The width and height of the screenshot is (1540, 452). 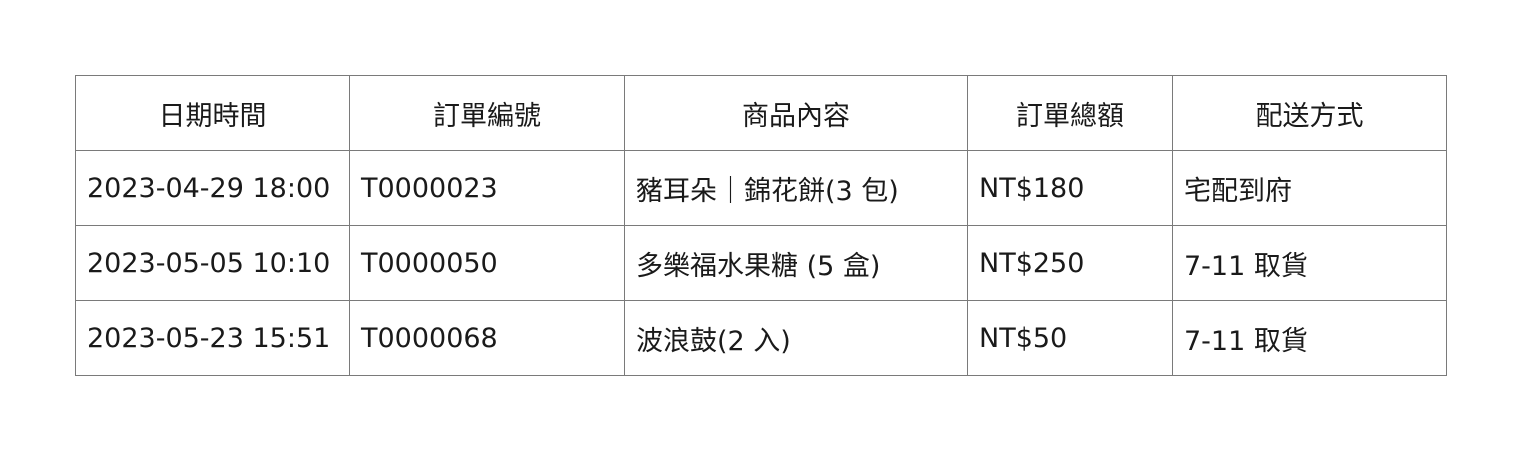 I want to click on cell-order-number: T0000068, so click(x=487, y=338).